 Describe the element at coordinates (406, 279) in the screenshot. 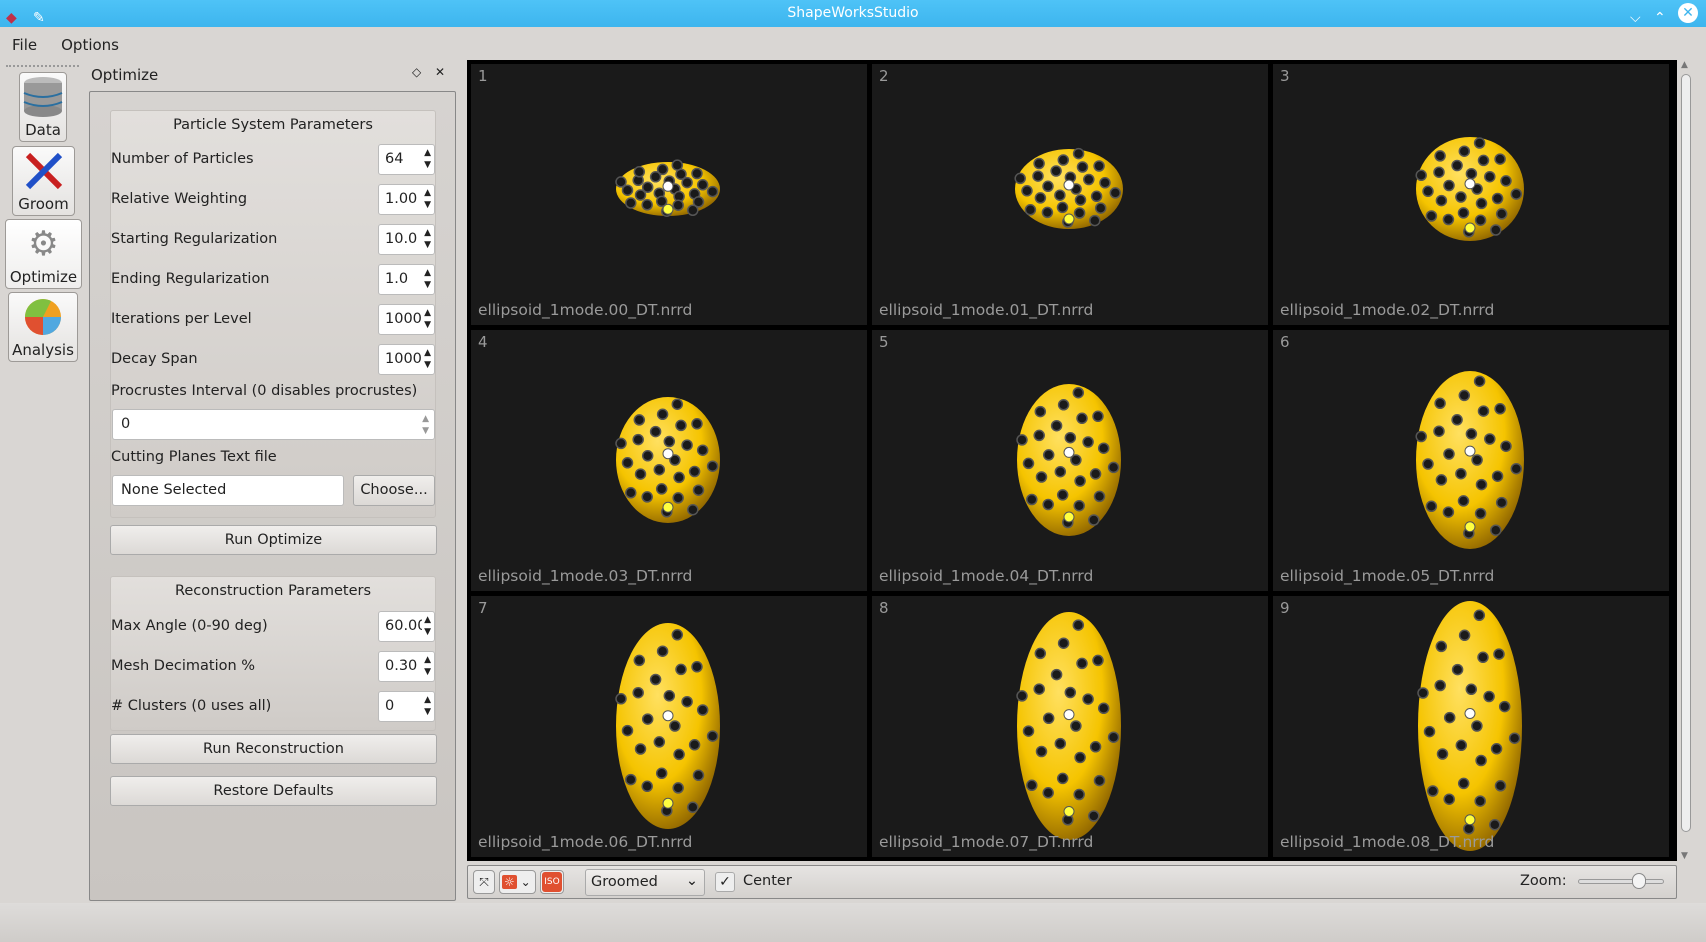

I see `param-spinbox: 1.0 ▲ ▼` at that location.